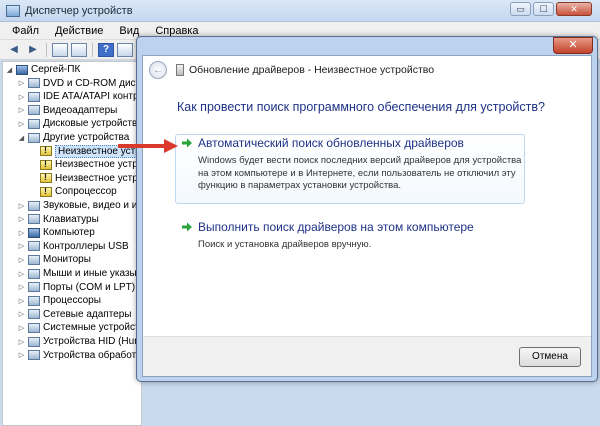 The width and height of the screenshot is (600, 426). What do you see at coordinates (69, 233) in the screenshot?
I see `tree-item-label: Компьютер` at bounding box center [69, 233].